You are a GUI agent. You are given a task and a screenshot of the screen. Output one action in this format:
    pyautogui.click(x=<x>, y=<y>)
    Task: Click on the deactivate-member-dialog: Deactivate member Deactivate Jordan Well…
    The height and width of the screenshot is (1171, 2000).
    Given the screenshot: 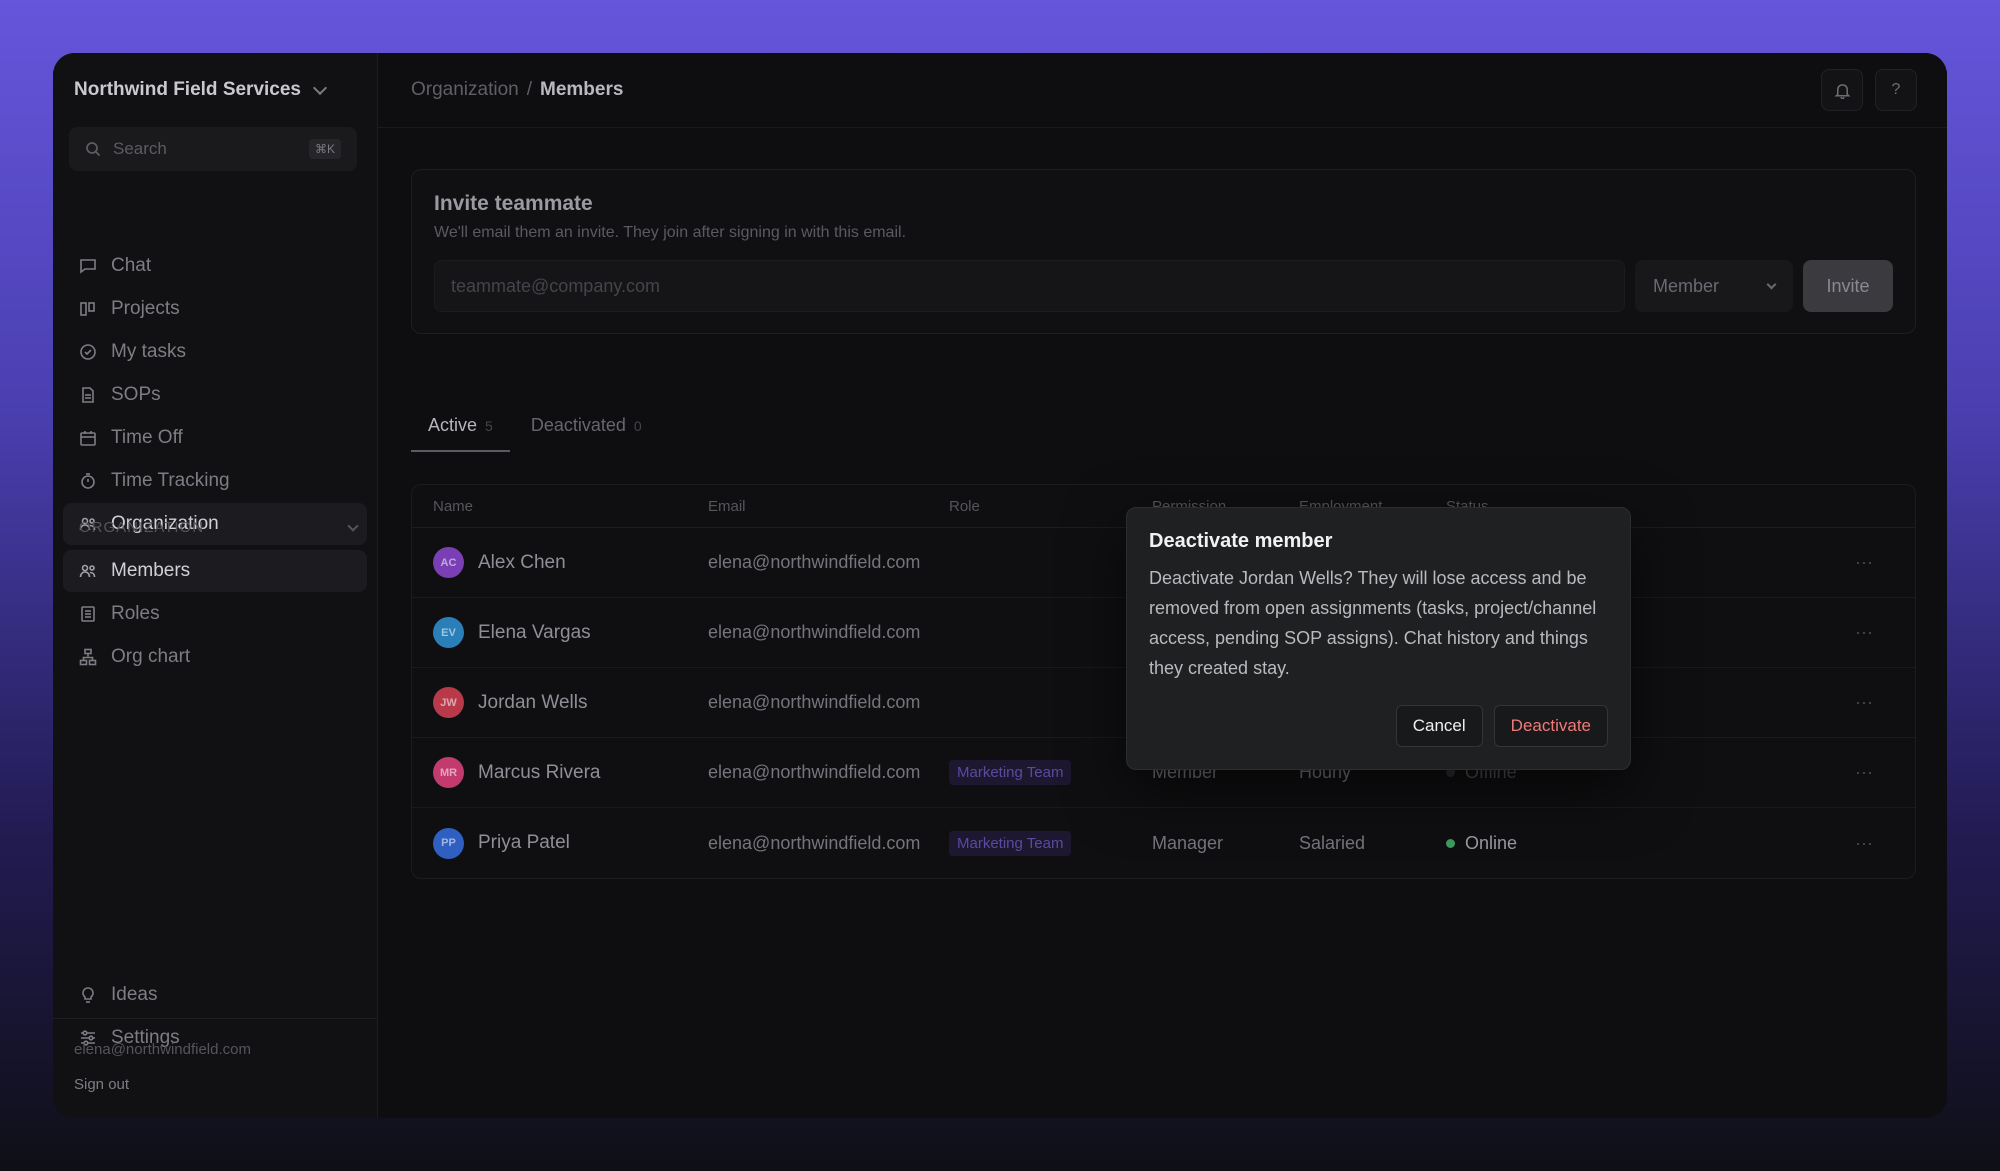 What is the action you would take?
    pyautogui.click(x=1378, y=638)
    